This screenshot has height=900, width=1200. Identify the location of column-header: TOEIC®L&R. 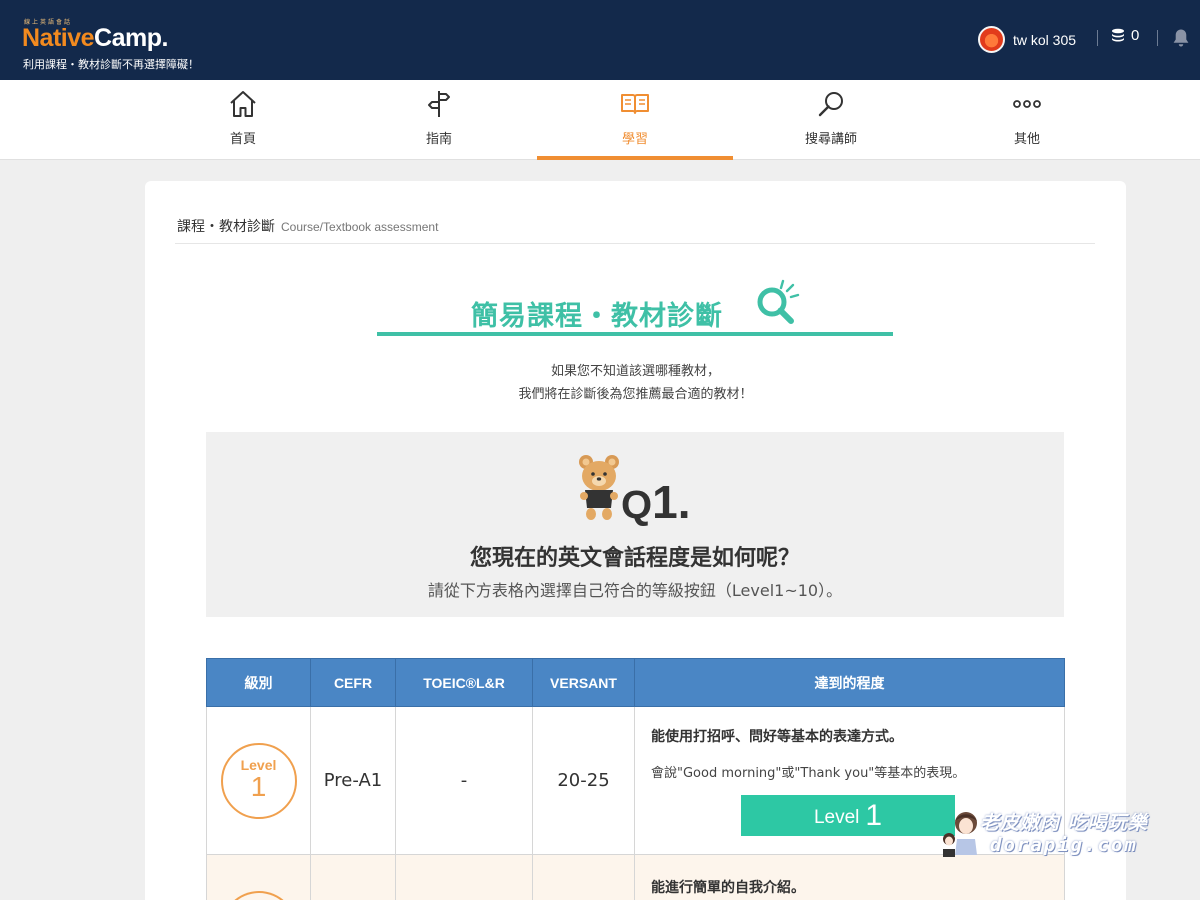
(464, 682).